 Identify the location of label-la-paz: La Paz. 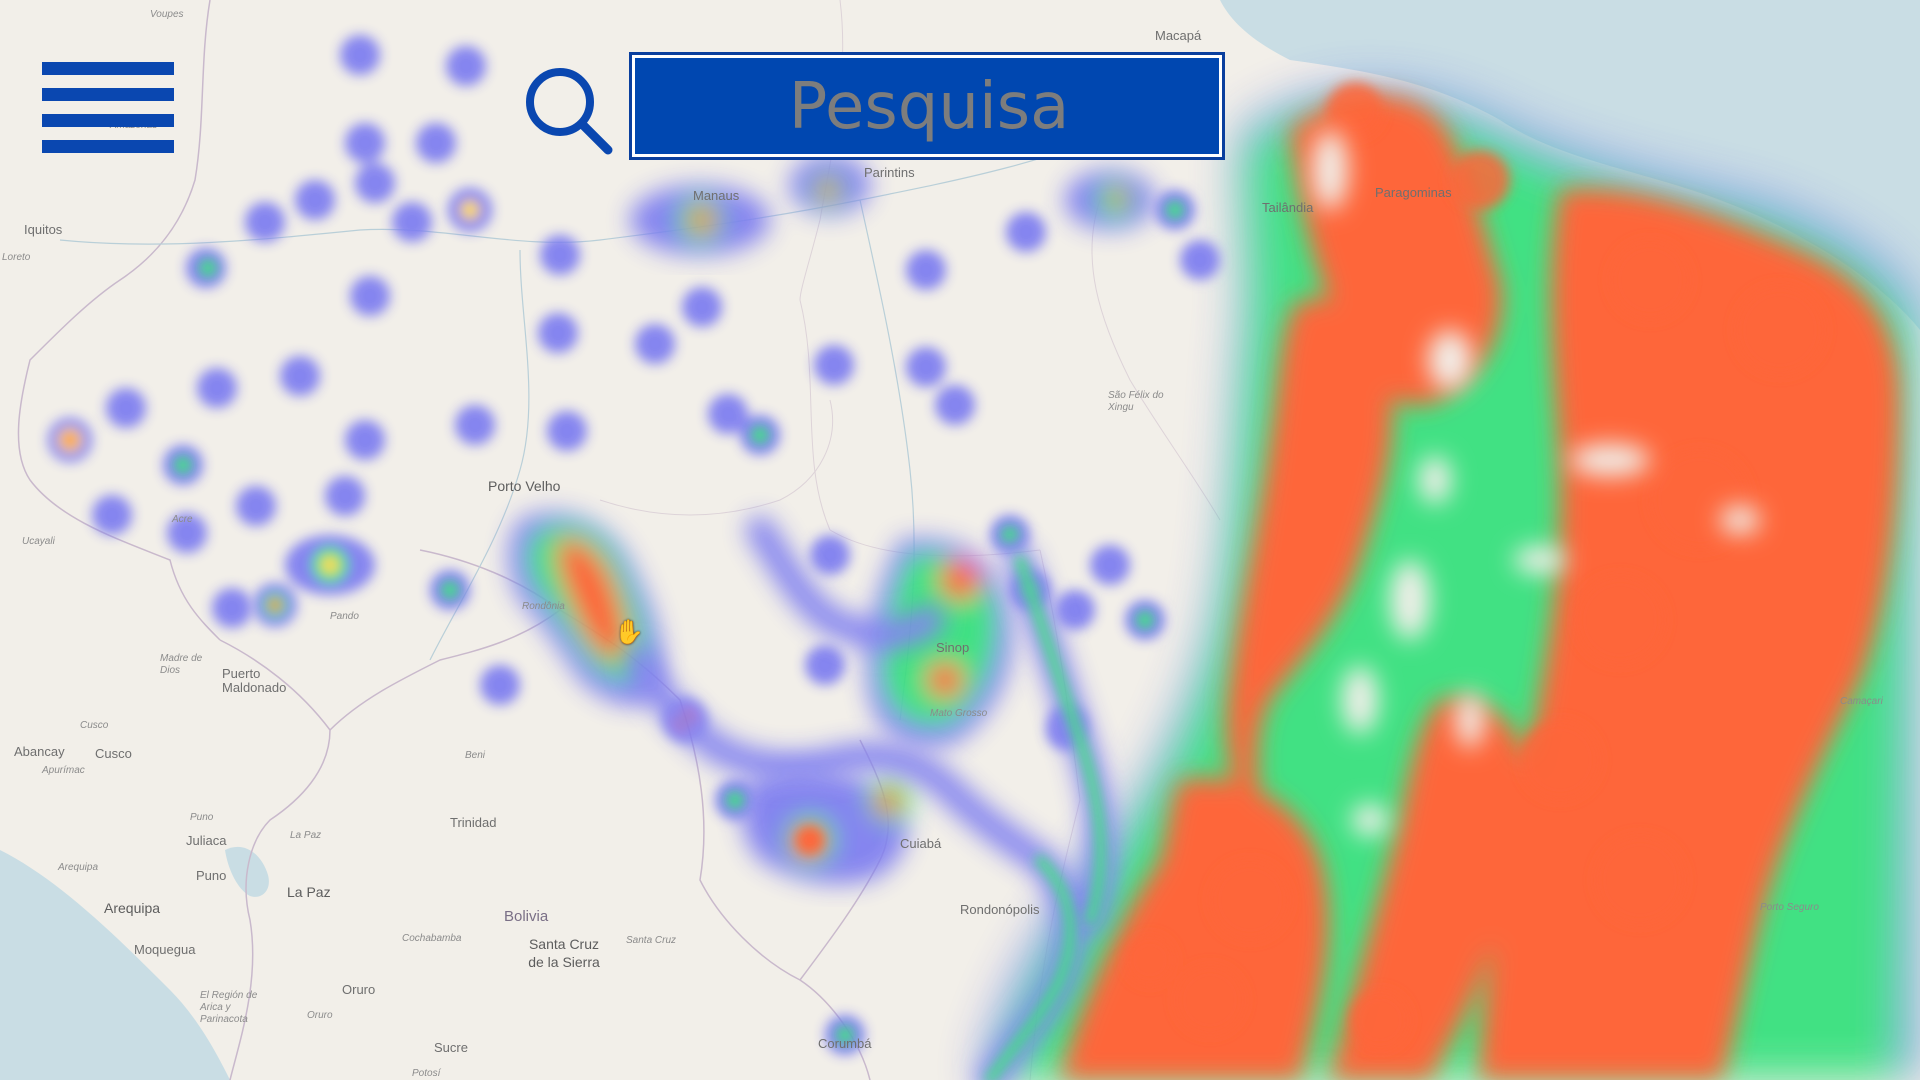
(309, 892).